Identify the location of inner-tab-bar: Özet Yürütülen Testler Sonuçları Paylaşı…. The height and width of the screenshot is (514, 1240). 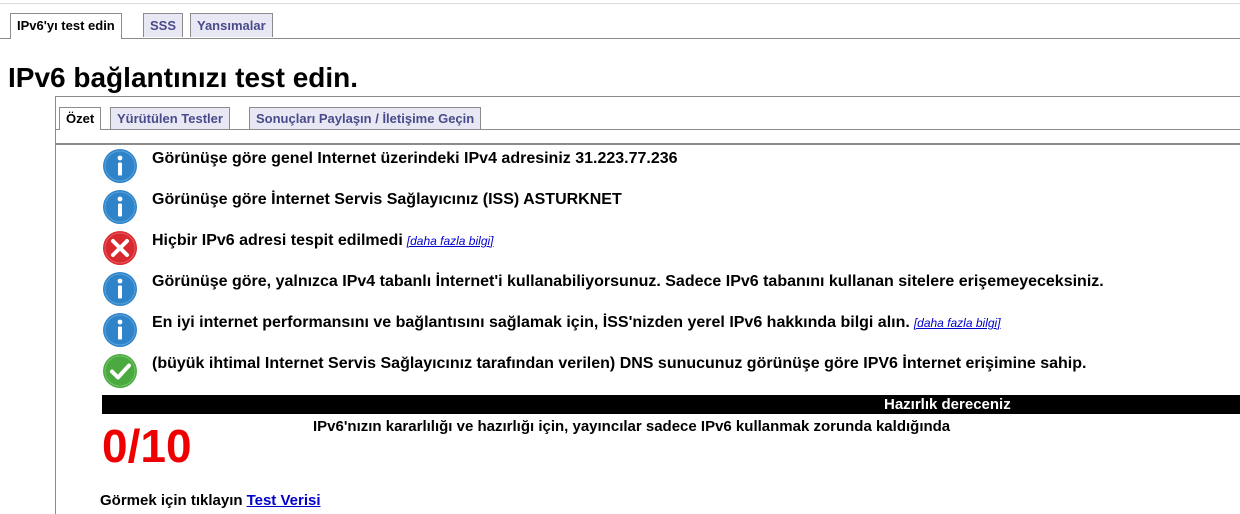
(648, 119).